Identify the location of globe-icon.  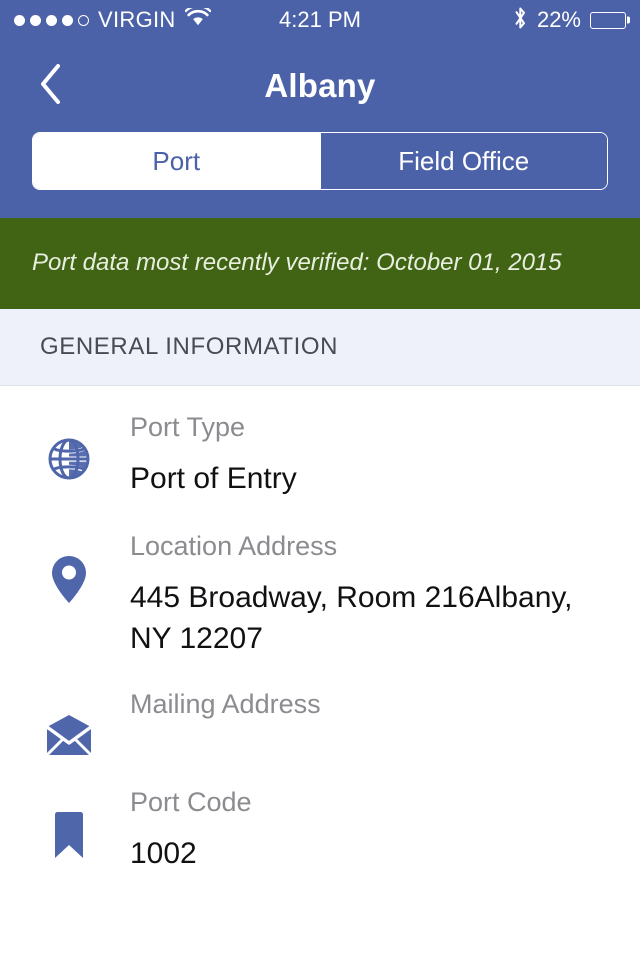
(69, 446).